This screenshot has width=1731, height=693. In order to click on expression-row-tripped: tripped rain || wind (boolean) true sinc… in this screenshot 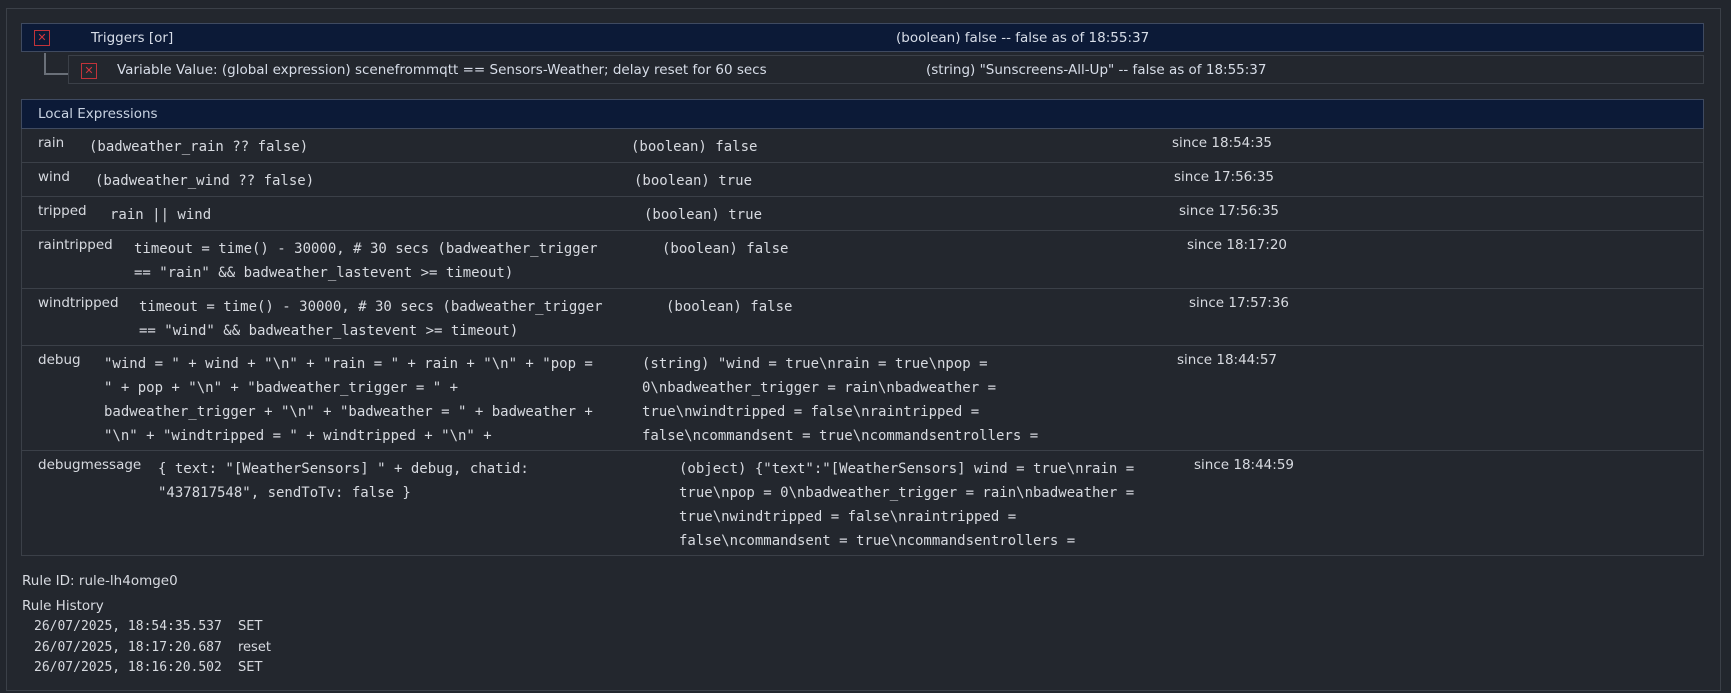, I will do `click(862, 214)`.